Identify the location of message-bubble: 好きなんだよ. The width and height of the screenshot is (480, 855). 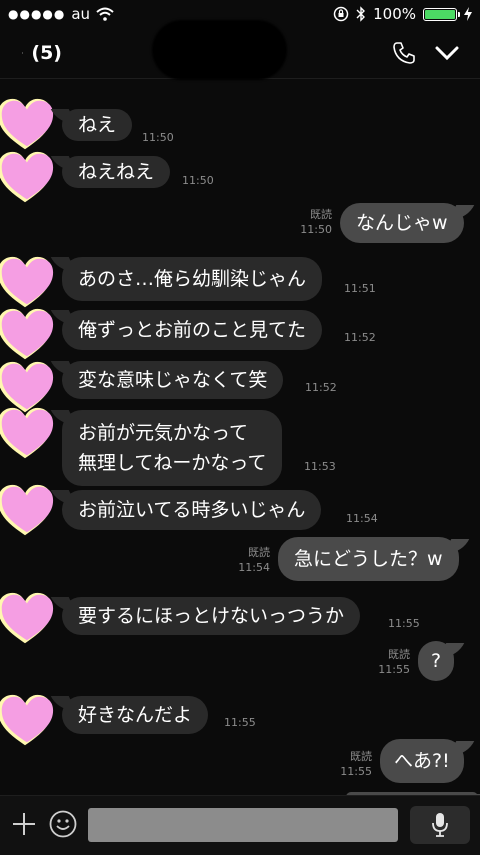
(135, 715).